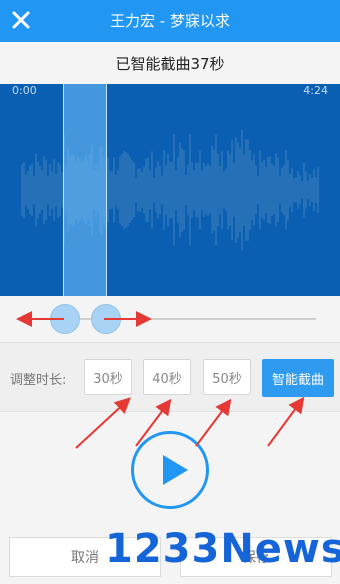  I want to click on duration-30s-button: 30秒, so click(108, 377).